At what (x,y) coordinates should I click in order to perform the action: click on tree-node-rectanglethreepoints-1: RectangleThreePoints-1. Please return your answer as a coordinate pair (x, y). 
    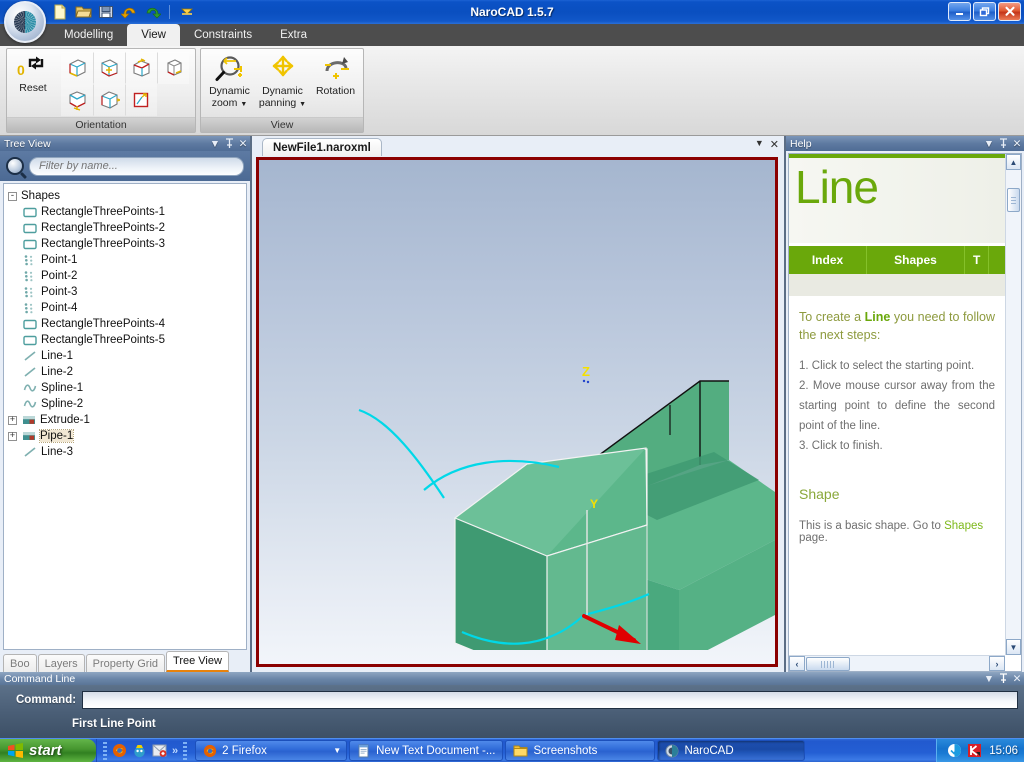
    Looking at the image, I should click on (127, 212).